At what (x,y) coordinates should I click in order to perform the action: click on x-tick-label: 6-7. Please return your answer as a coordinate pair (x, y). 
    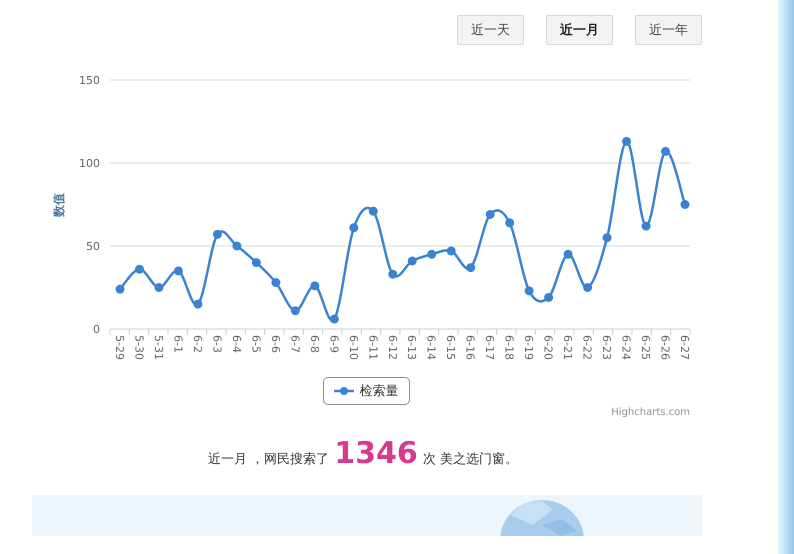
    Looking at the image, I should click on (295, 344).